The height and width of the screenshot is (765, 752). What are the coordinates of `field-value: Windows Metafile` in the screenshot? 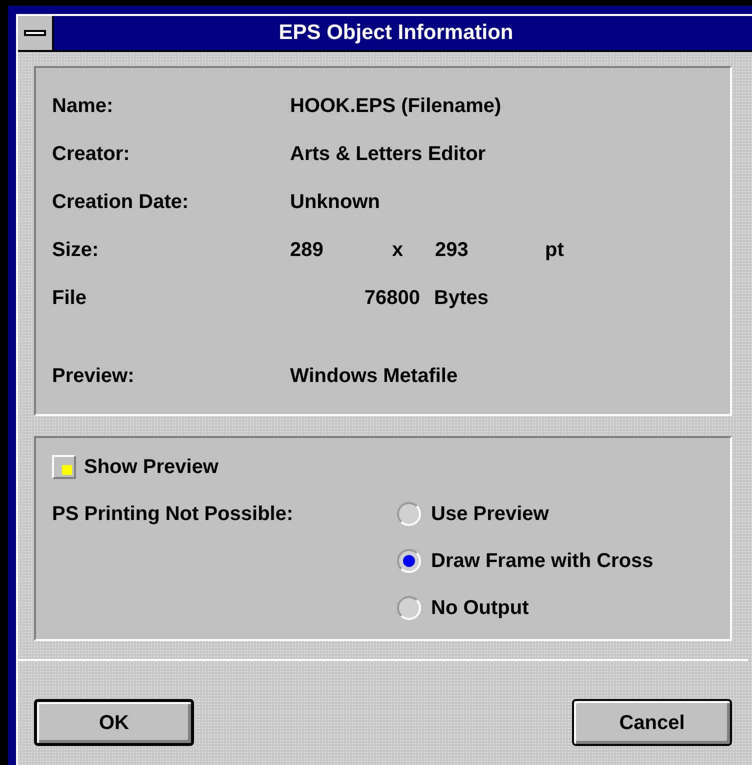 It's located at (374, 376).